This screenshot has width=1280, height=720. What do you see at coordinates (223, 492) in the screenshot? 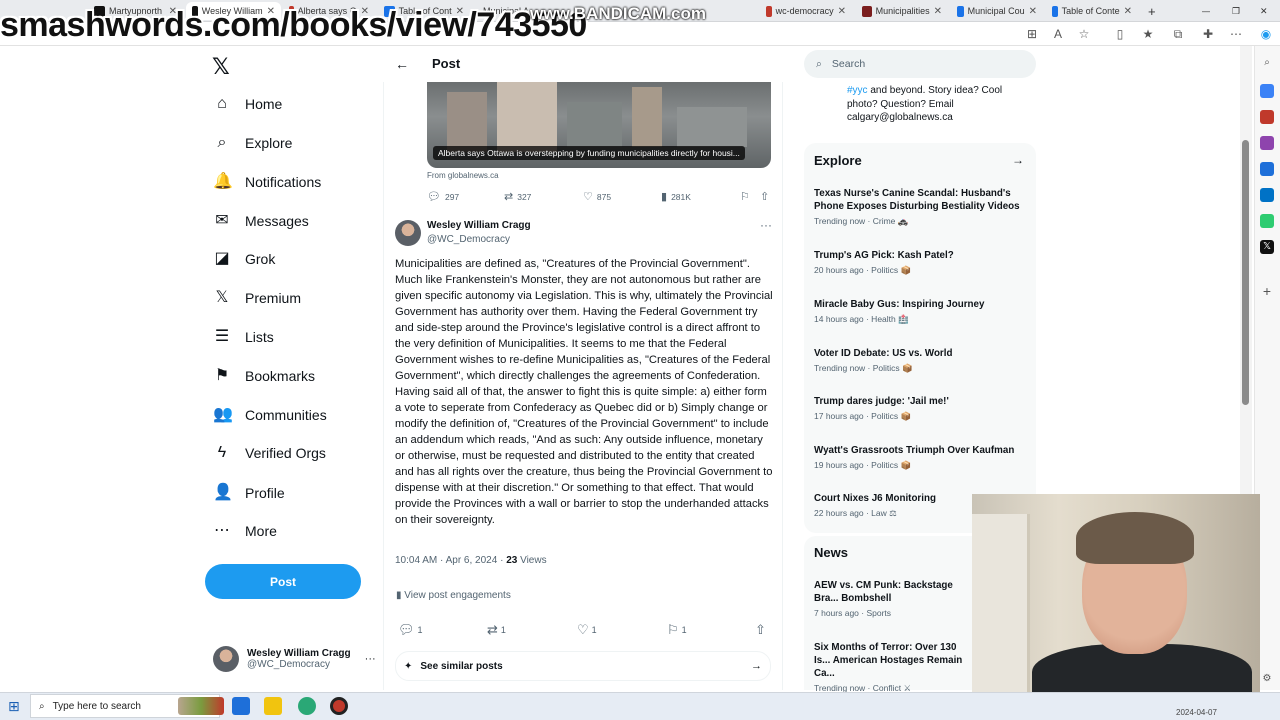
I see `profile-icon: 👤` at bounding box center [223, 492].